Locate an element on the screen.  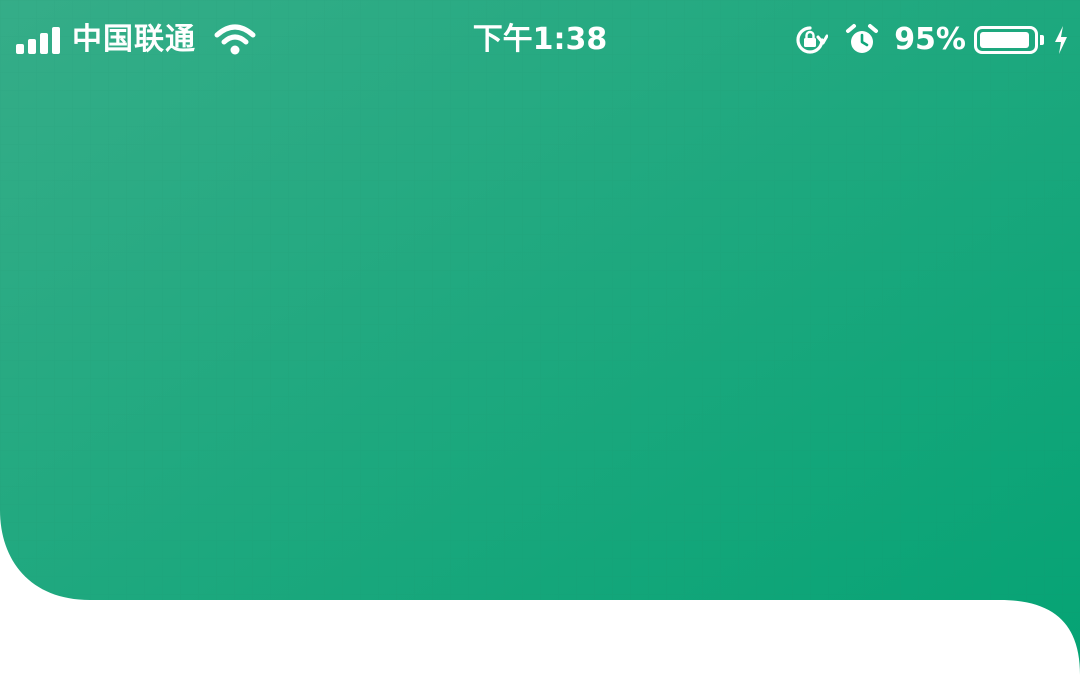
status-bar-left: 中国联通 is located at coordinates (136, 40).